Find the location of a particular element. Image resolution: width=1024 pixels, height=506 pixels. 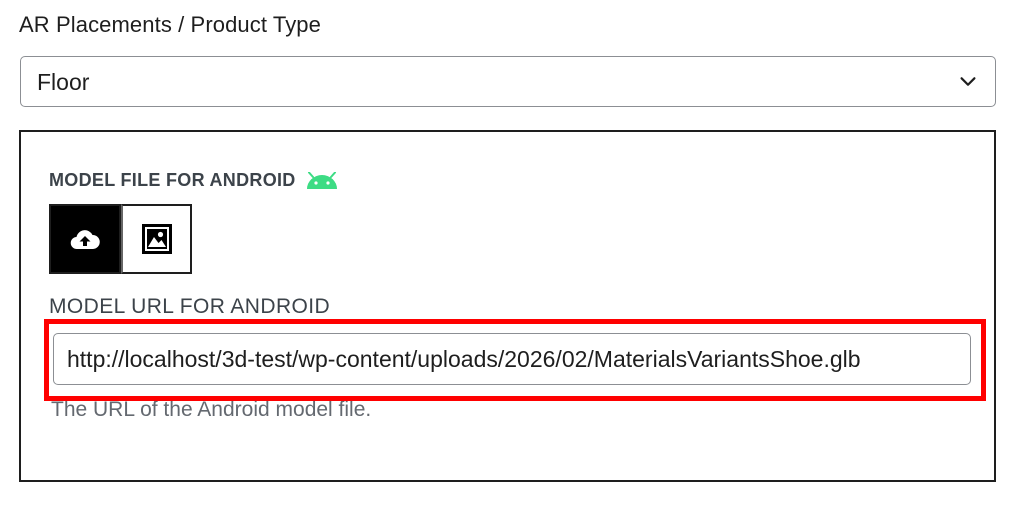

cloud-upload-icon is located at coordinates (85, 240).